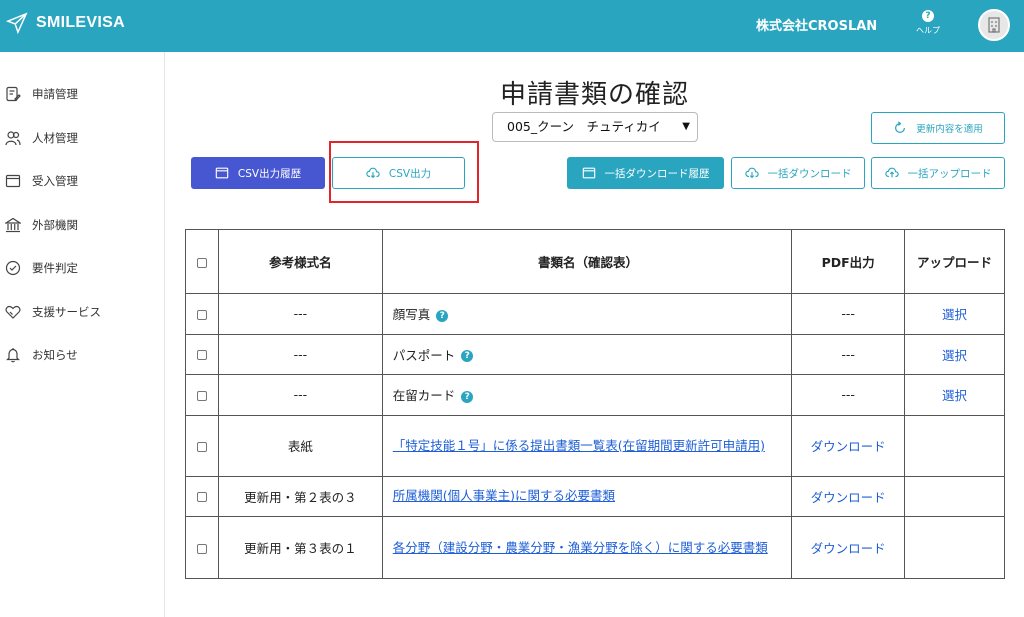 This screenshot has height=617, width=1024. What do you see at coordinates (584, 126) in the screenshot?
I see `person-select-value: 005_クーン チュティカイ` at bounding box center [584, 126].